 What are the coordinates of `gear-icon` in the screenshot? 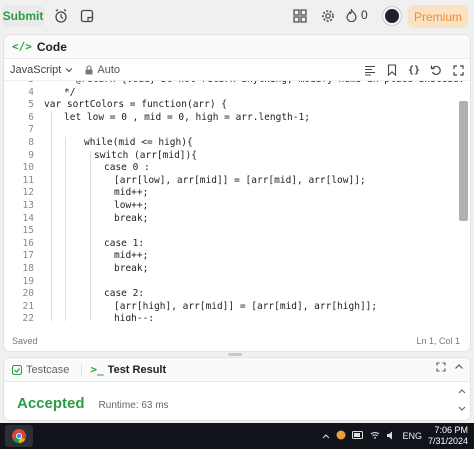 It's located at (328, 16).